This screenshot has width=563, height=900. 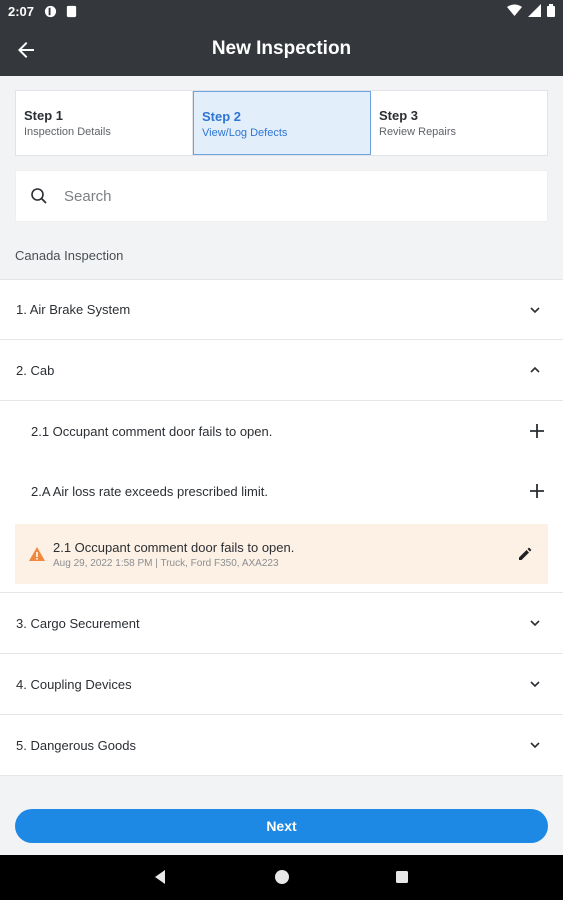 I want to click on search-input: Search, so click(x=281, y=196).